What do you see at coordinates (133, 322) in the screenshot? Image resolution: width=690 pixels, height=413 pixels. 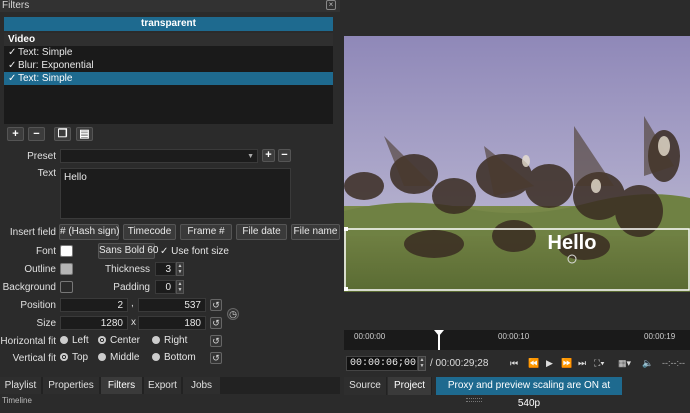 I see `size-separator: x` at bounding box center [133, 322].